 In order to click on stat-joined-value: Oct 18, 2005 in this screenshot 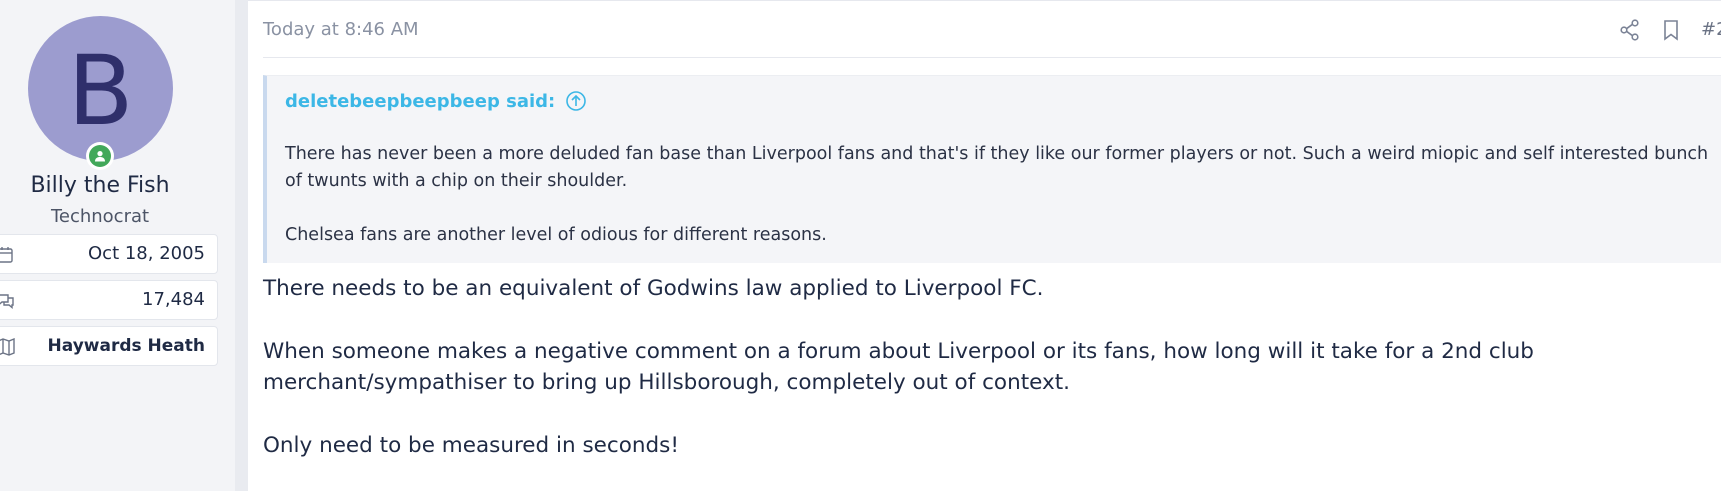, I will do `click(146, 253)`.